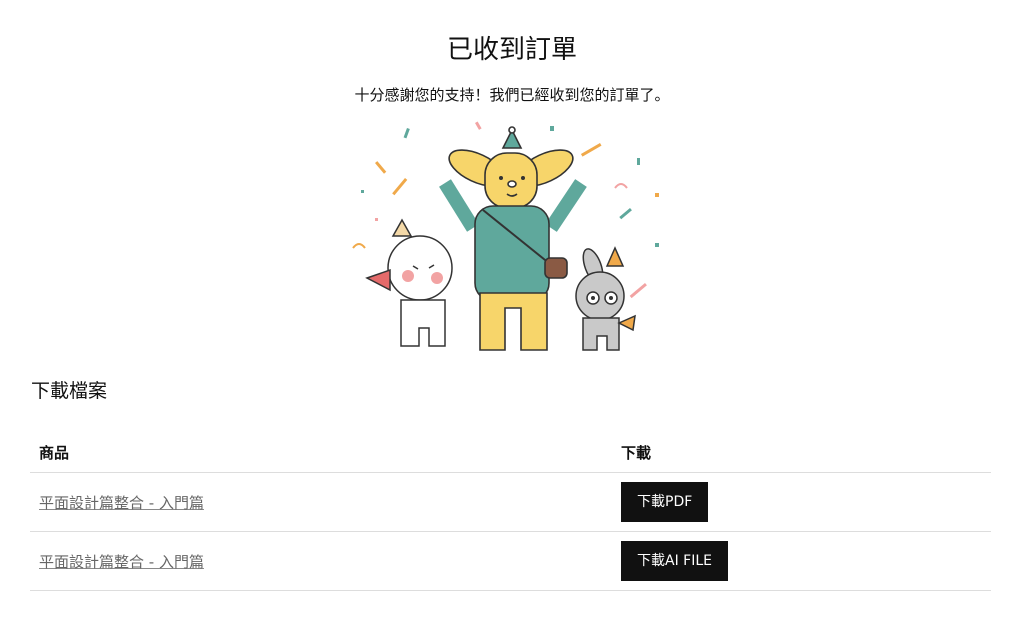 This screenshot has width=1024, height=617. I want to click on table-row: 平面設計篇整合 - 入門篇 下載AI FILE, so click(510, 561).